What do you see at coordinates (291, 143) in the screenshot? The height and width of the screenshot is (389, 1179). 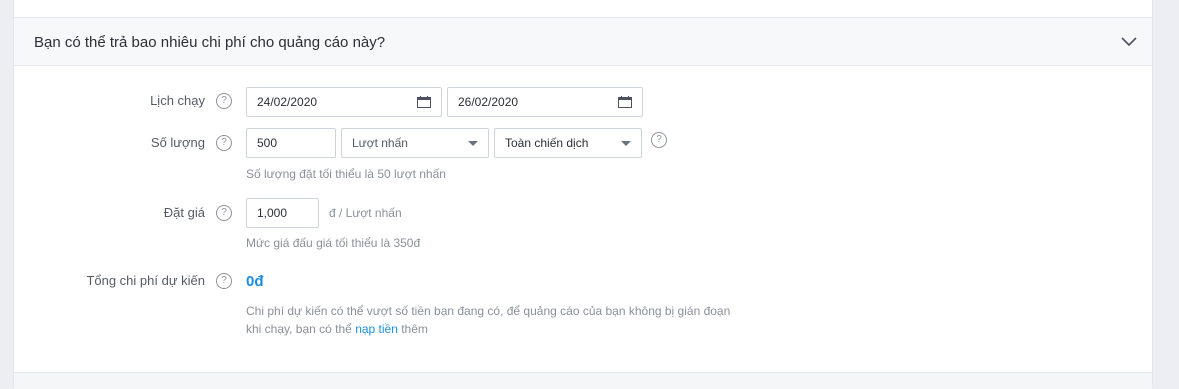 I see `quantity-input: 500` at bounding box center [291, 143].